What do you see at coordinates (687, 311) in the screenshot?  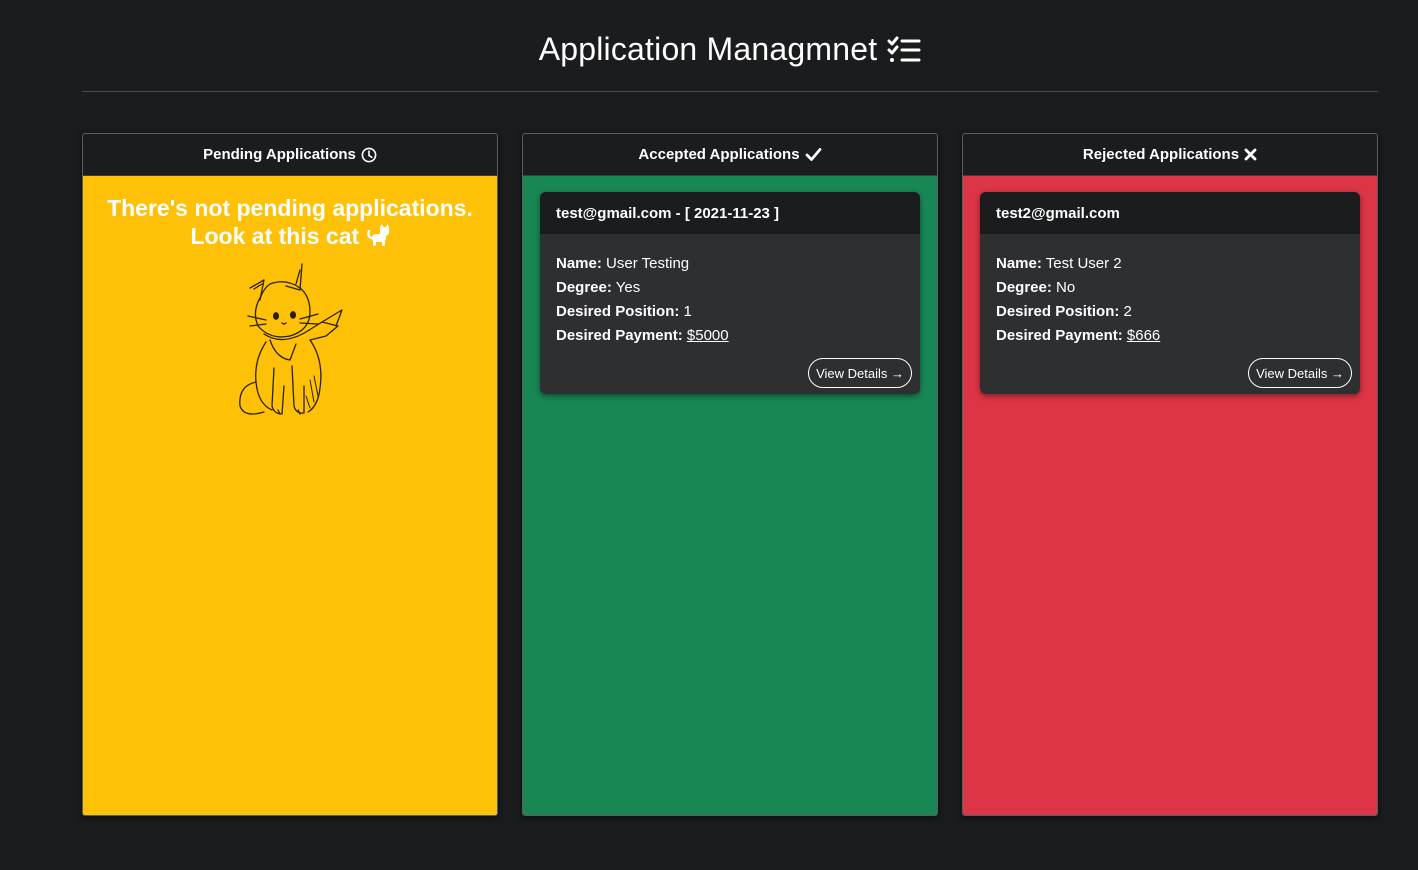 I see `desired-position-value: 1` at bounding box center [687, 311].